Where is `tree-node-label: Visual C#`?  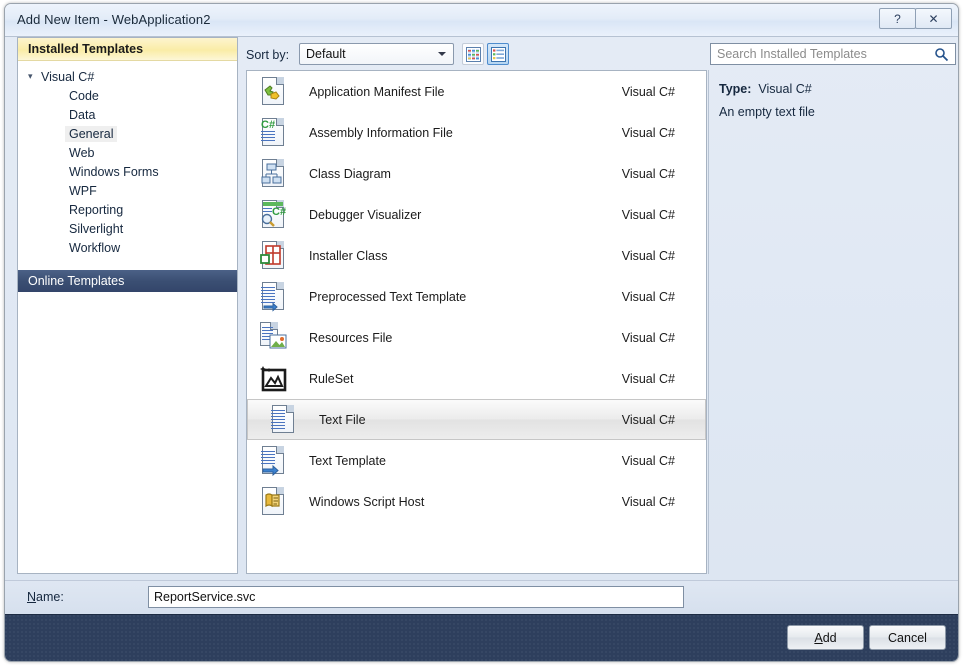 tree-node-label: Visual C# is located at coordinates (68, 76).